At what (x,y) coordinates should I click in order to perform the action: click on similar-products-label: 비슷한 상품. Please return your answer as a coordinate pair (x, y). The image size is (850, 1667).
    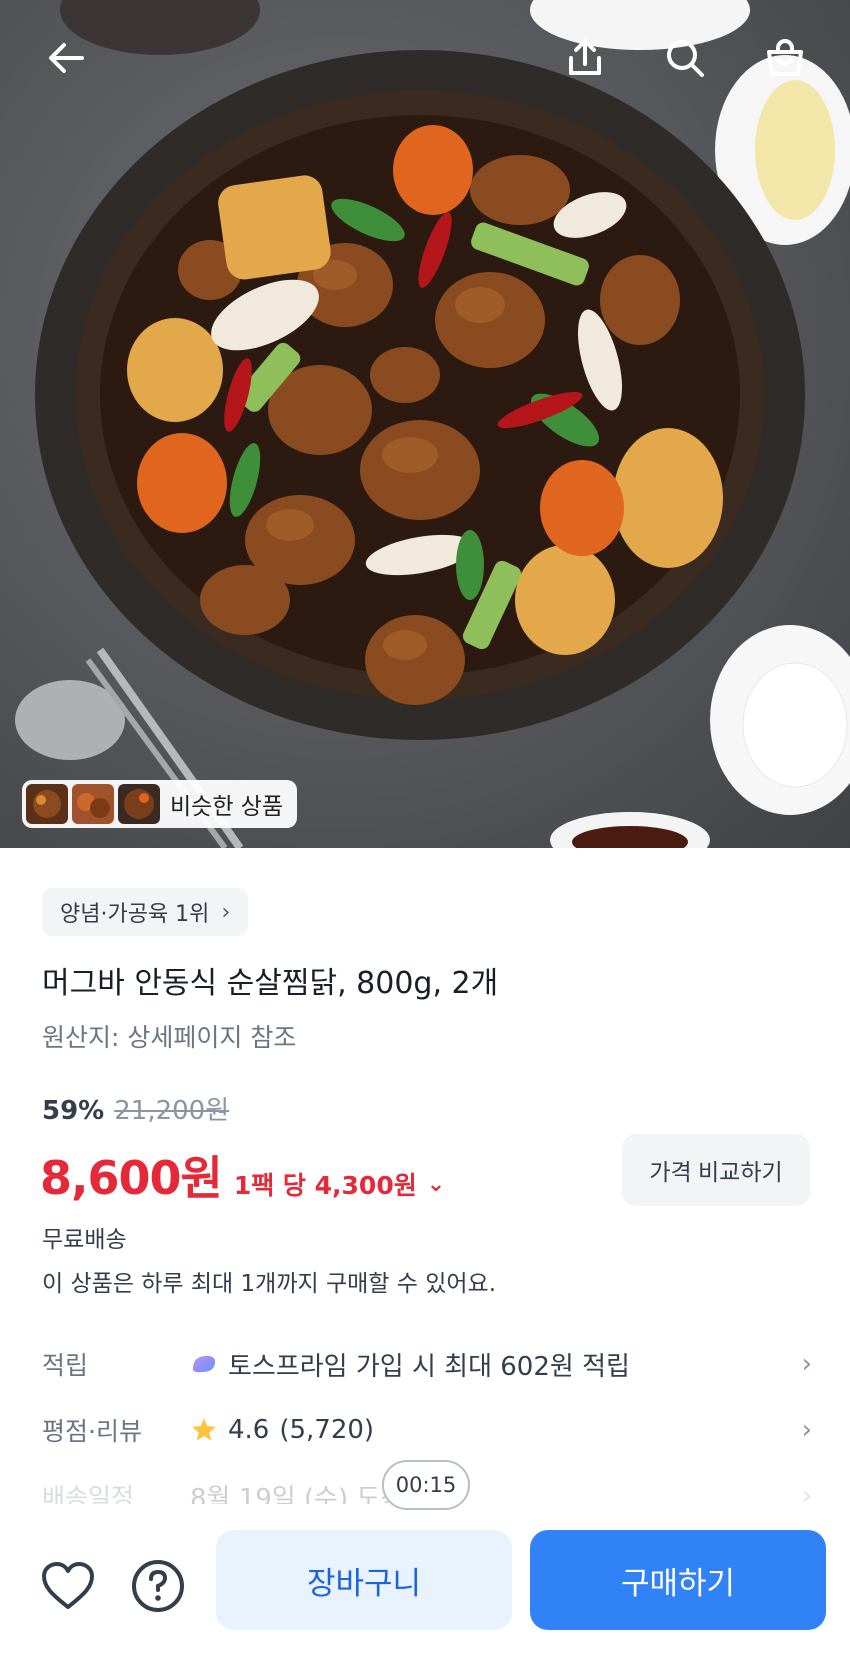
    Looking at the image, I should click on (227, 807).